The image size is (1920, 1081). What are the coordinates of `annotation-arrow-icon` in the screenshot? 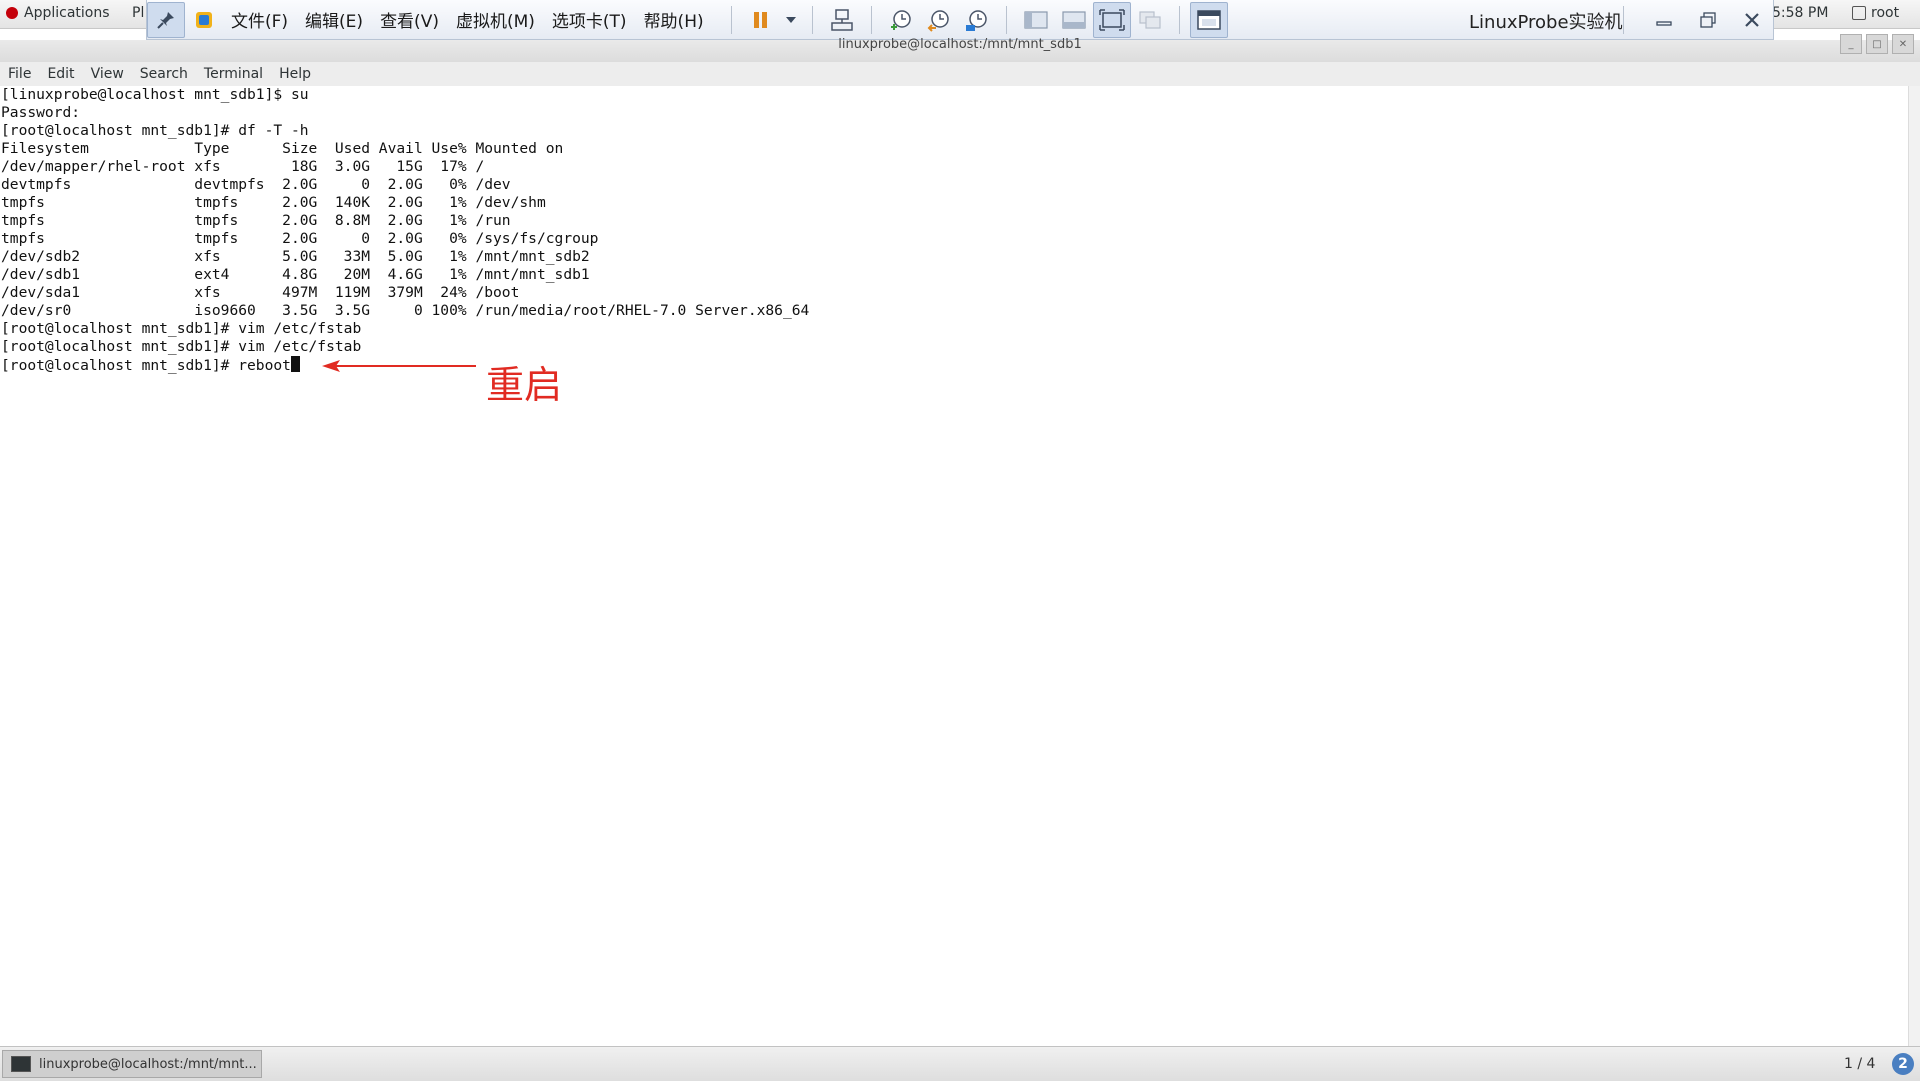 It's located at (399, 366).